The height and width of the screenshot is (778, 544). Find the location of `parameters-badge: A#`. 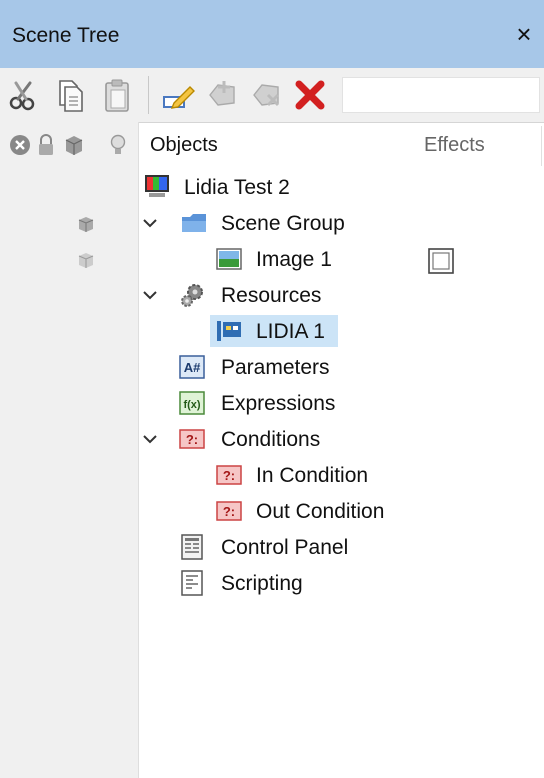

parameters-badge: A# is located at coordinates (192, 367).